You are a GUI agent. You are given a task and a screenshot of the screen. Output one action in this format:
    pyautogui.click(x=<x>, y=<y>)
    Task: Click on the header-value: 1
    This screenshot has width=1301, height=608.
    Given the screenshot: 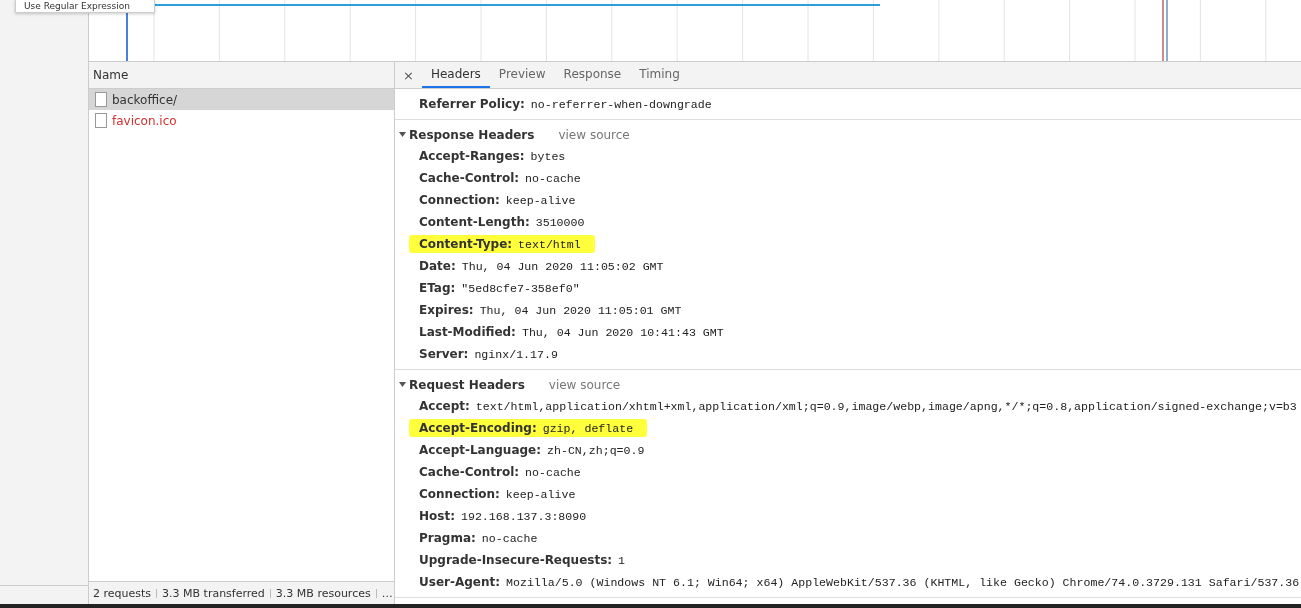 What is the action you would take?
    pyautogui.click(x=622, y=560)
    